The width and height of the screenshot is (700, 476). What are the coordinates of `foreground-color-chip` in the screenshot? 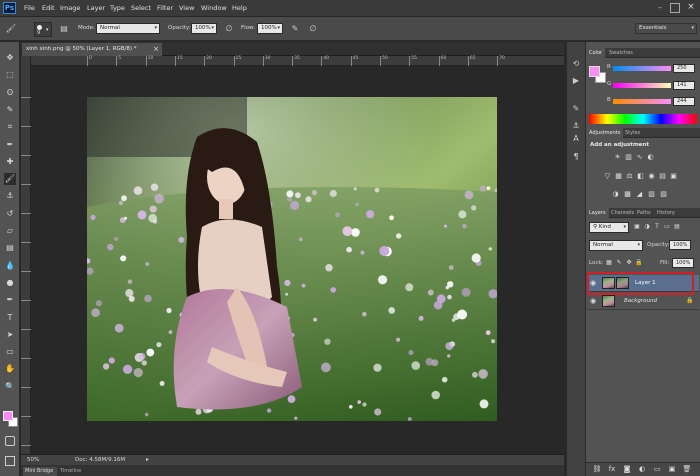 It's located at (8, 416).